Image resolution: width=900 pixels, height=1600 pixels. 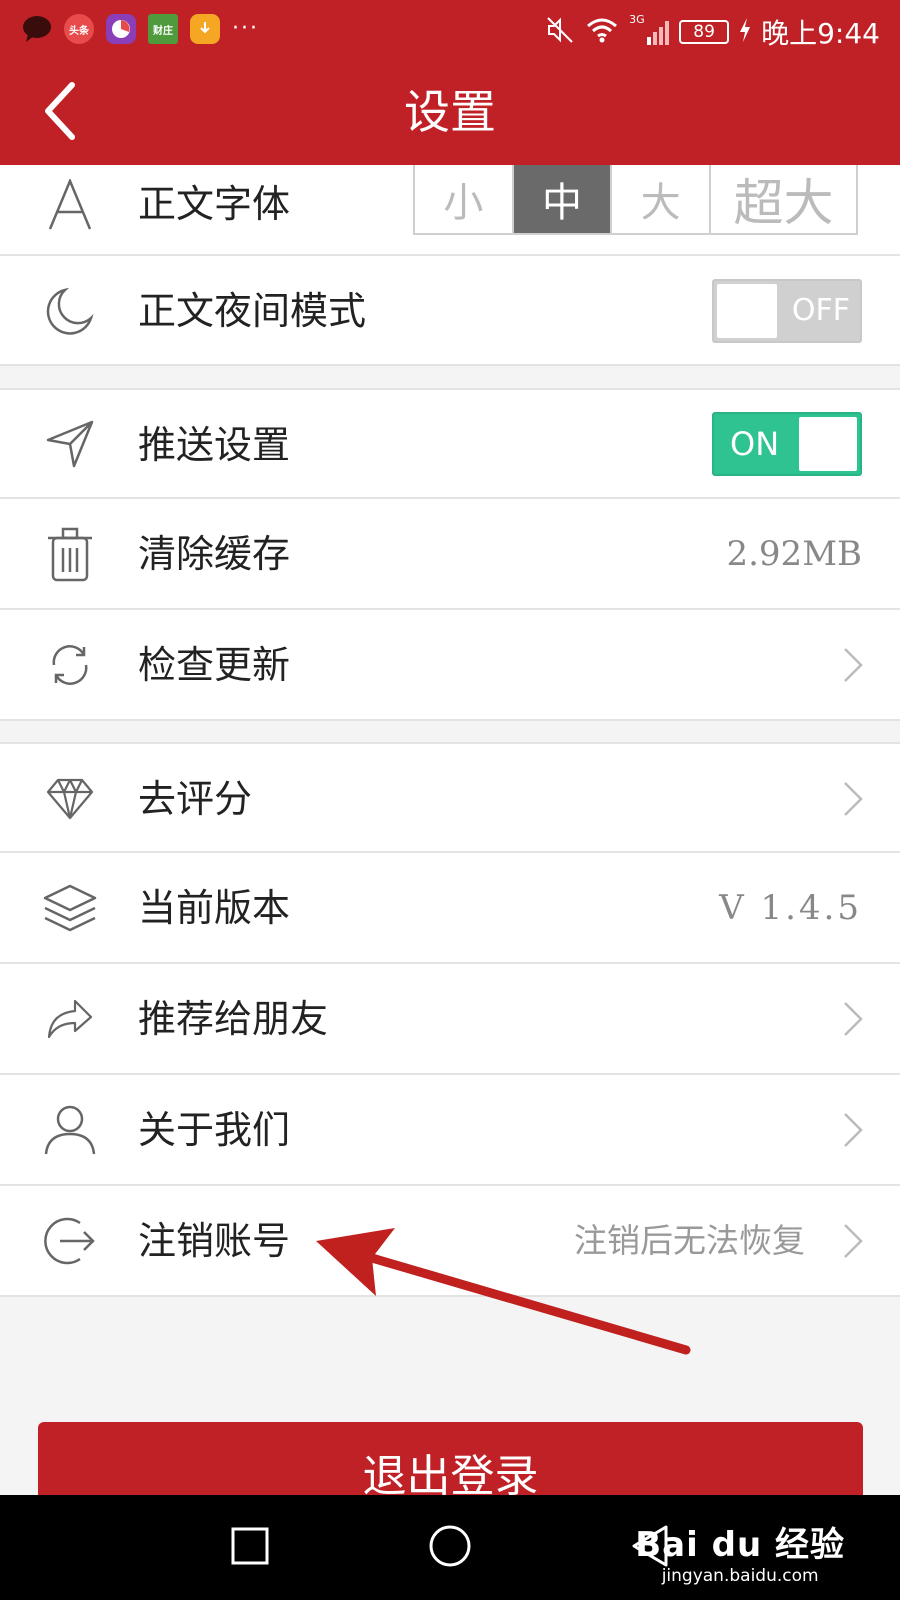 I want to click on watermark-url: jingyan.baidu.com, so click(x=740, y=1576).